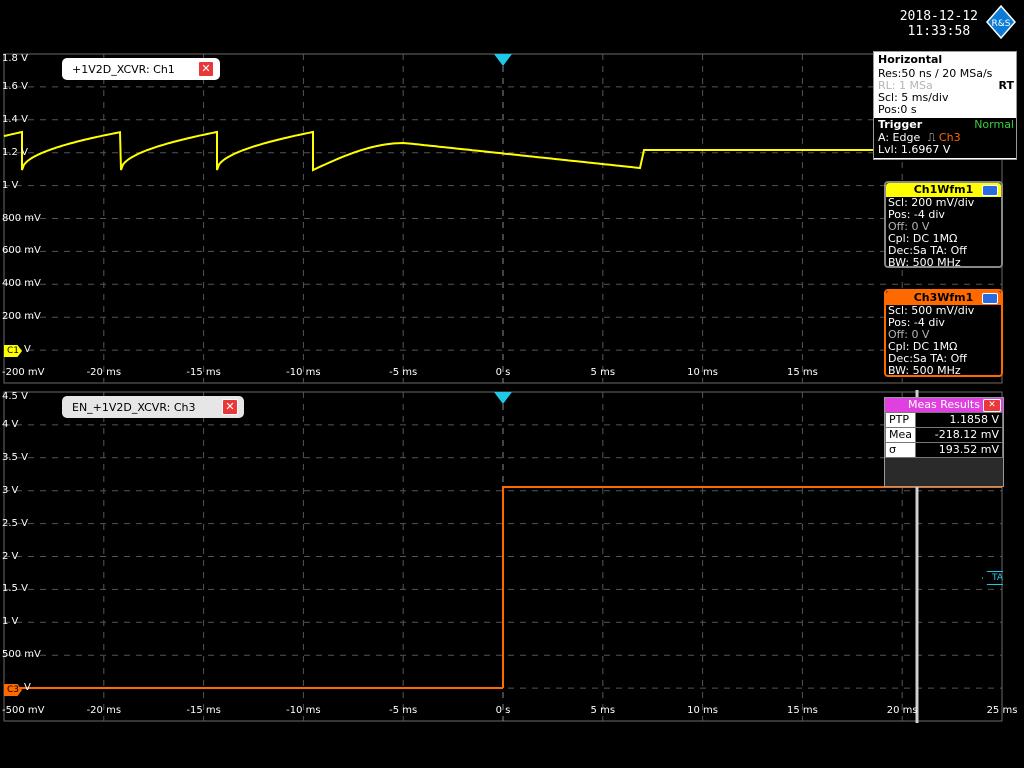 Image resolution: width=1024 pixels, height=768 pixels. What do you see at coordinates (10, 490) in the screenshot?
I see `y-axis-label: 3 V` at bounding box center [10, 490].